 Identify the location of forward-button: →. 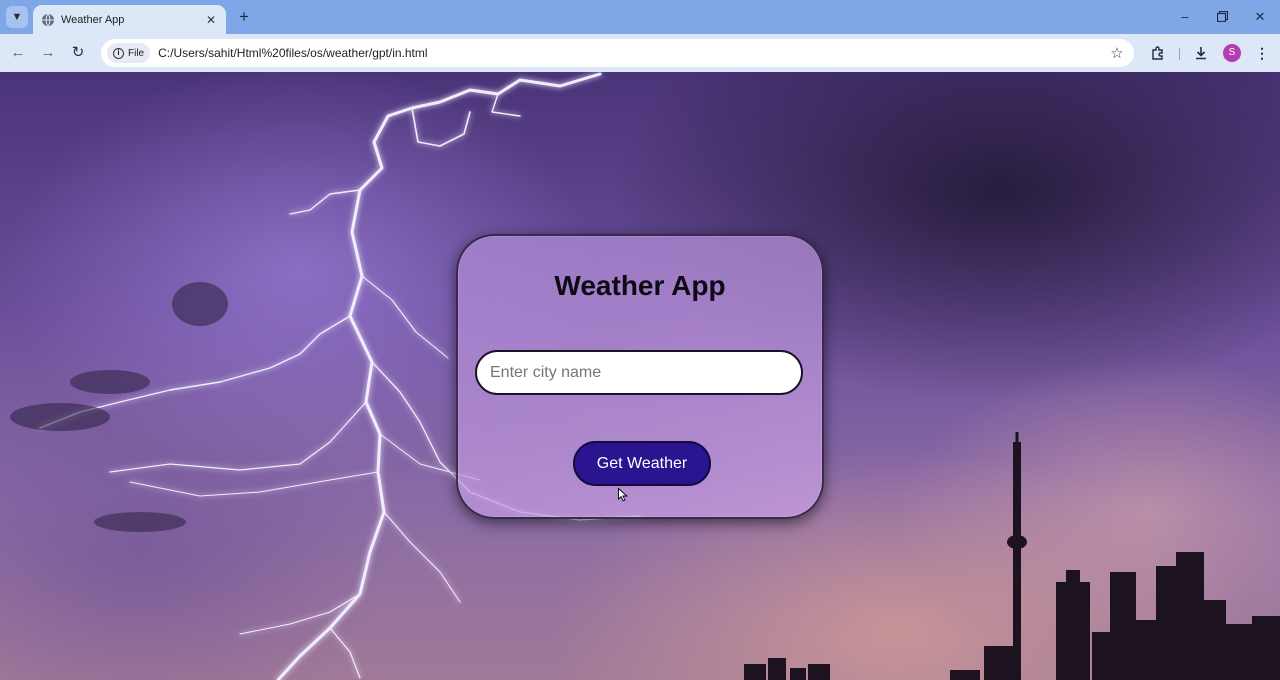
(48, 53).